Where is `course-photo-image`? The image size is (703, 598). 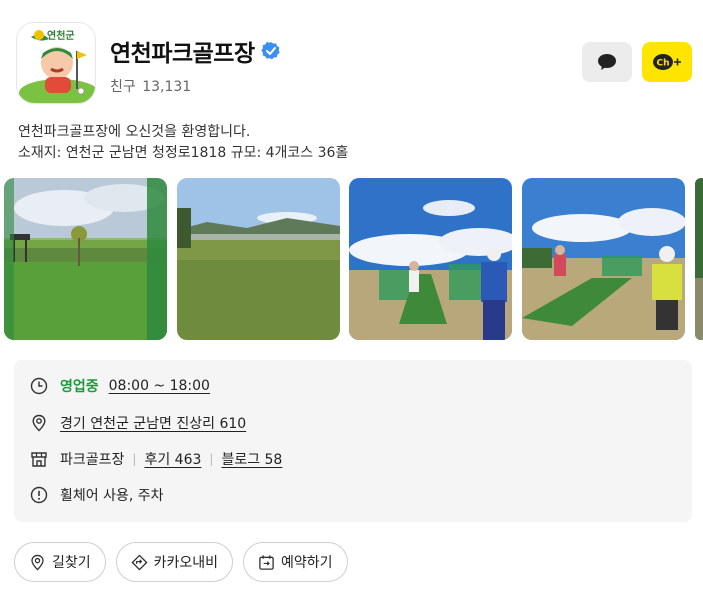 course-photo-image is located at coordinates (85, 259).